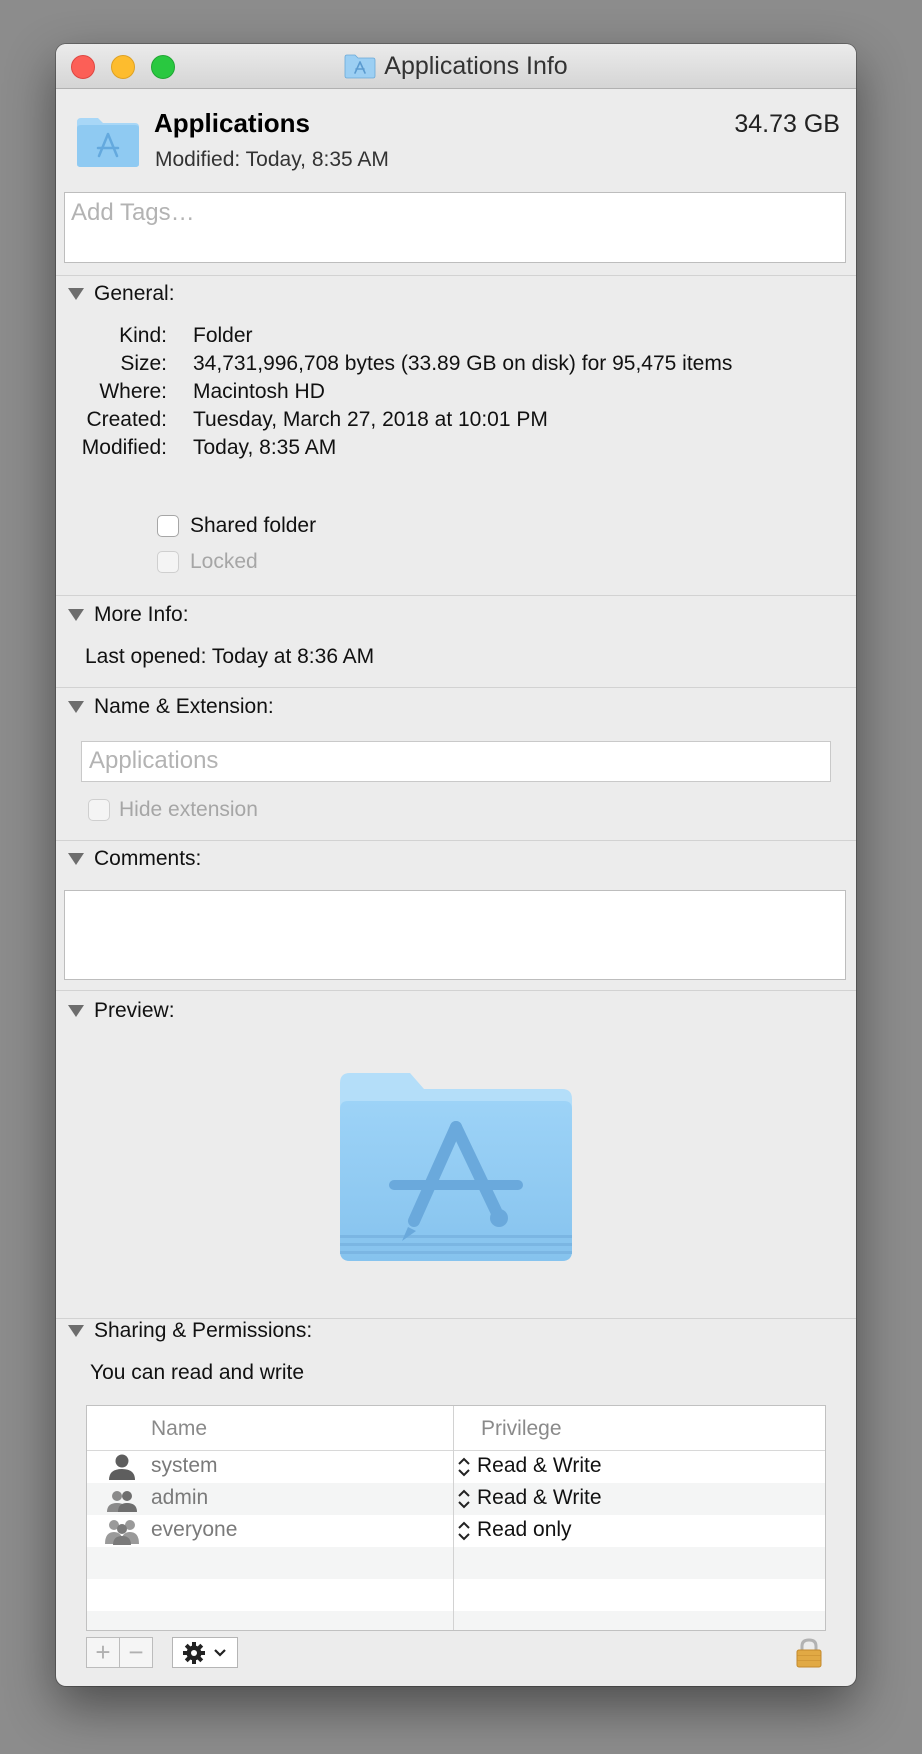 This screenshot has width=922, height=1754. I want to click on last-opened-label: Last opened:, so click(146, 656).